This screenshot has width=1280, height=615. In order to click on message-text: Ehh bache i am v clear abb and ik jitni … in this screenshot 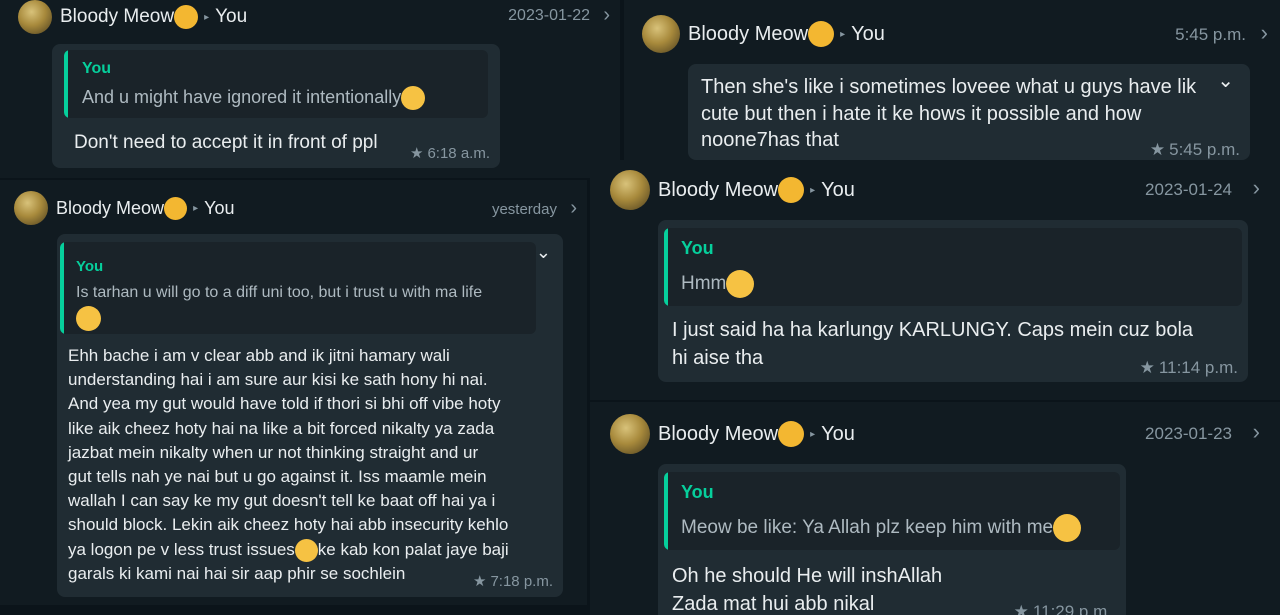, I will do `click(288, 465)`.